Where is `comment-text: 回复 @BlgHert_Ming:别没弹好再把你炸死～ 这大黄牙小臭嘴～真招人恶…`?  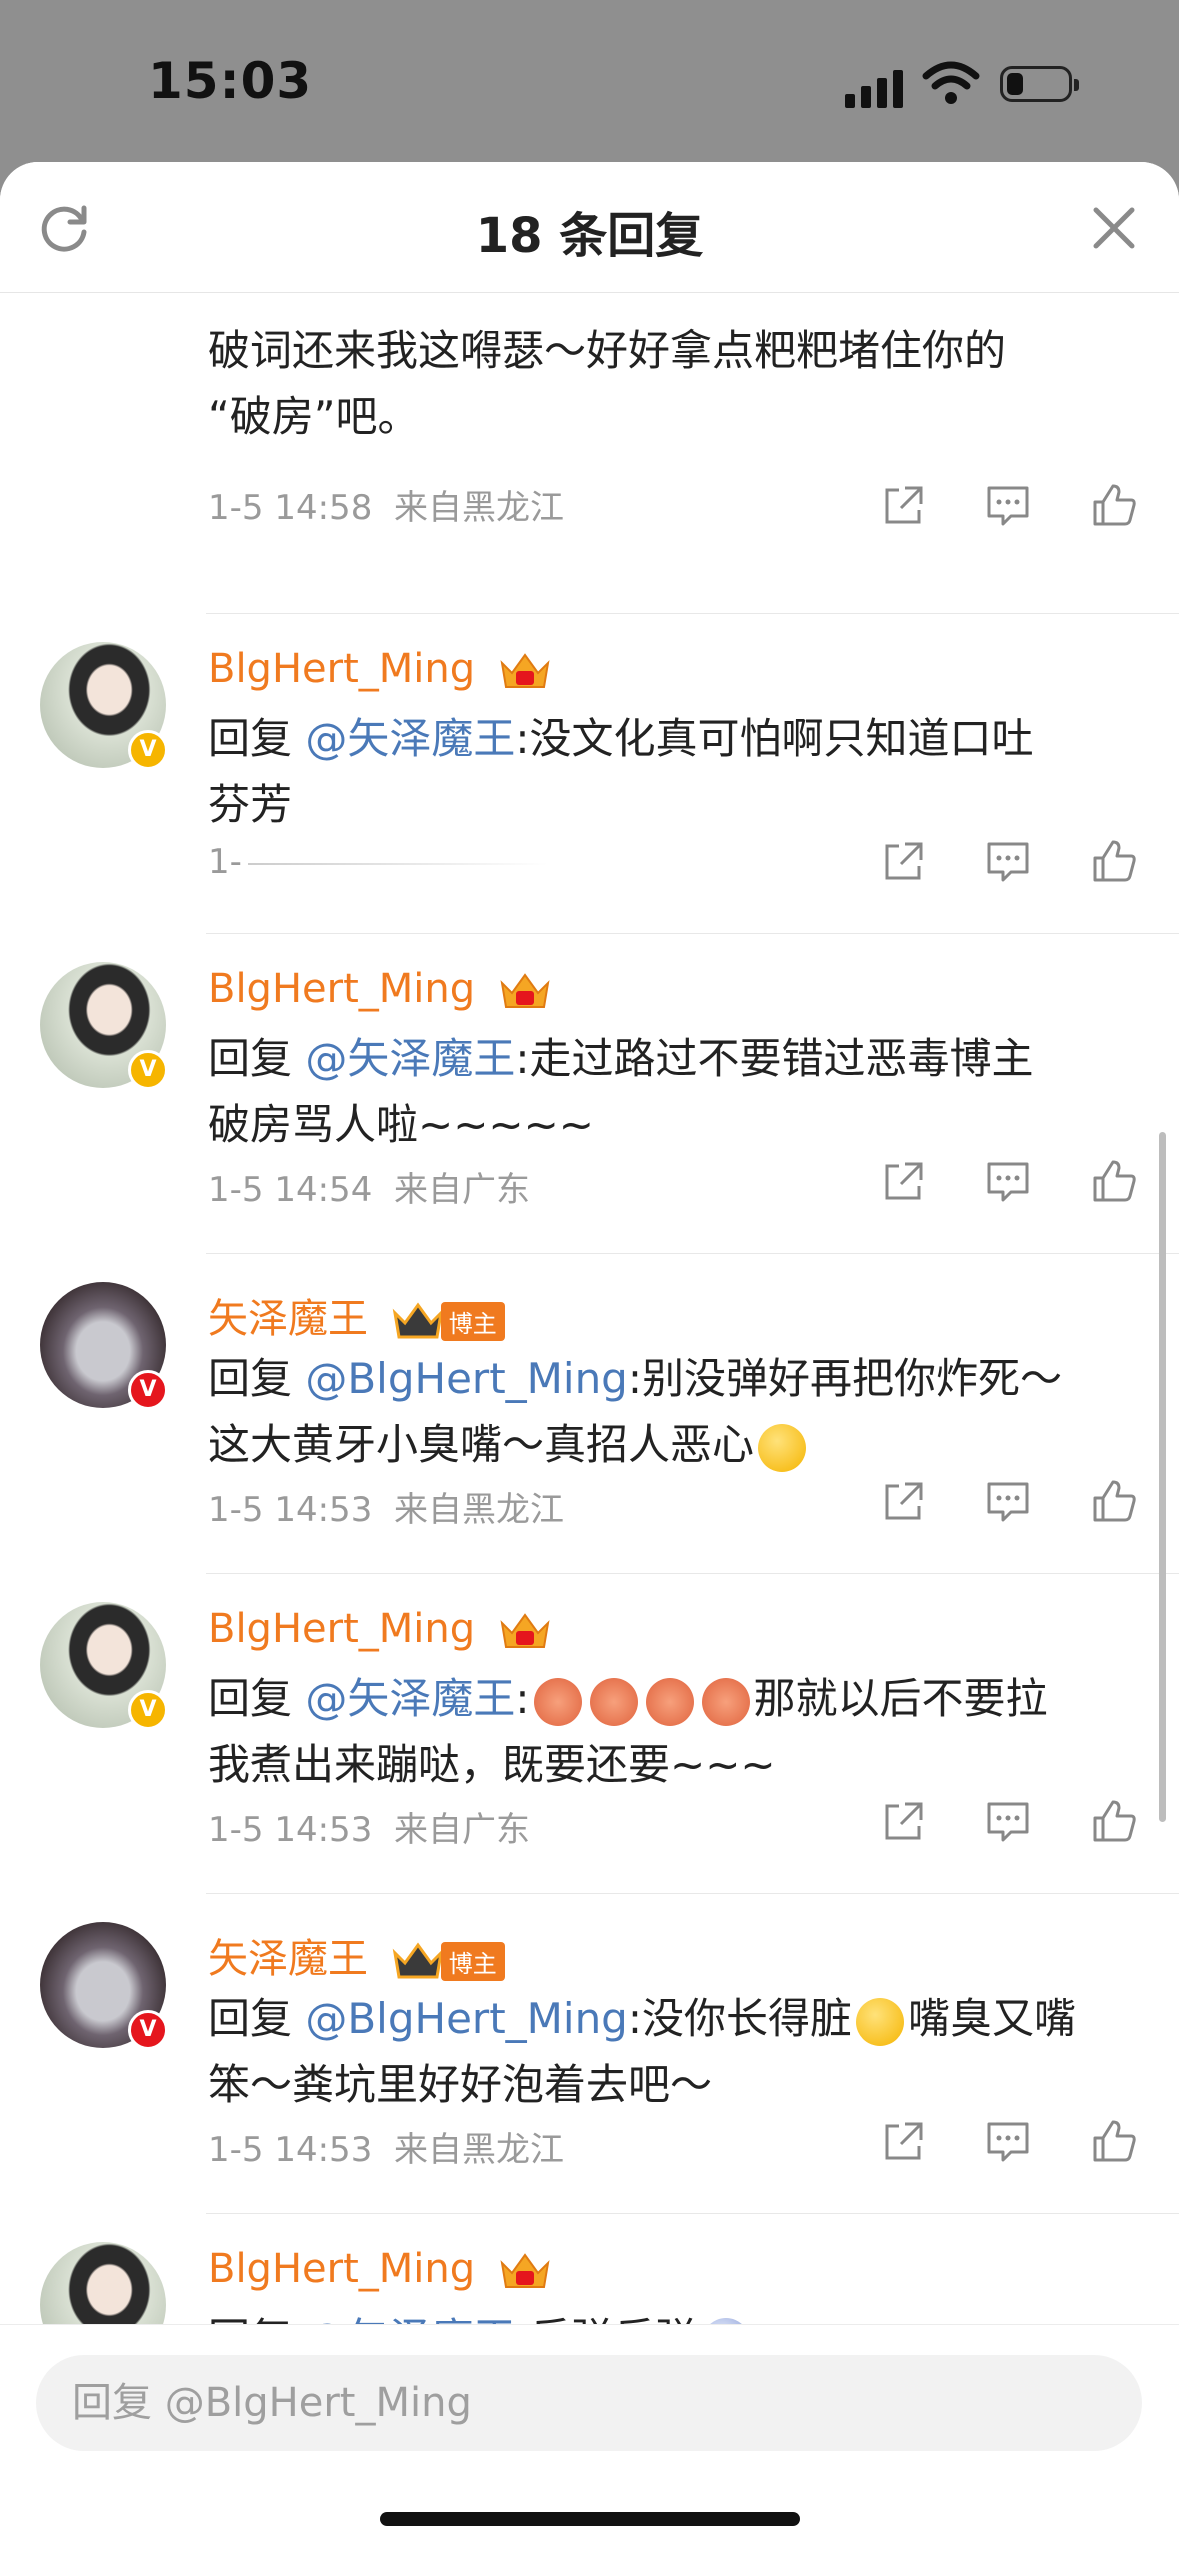 comment-text: 回复 @BlgHert_Ming:别没弹好再把你炸死～ 这大黄牙小臭嘴～真招人恶… is located at coordinates (668, 1412).